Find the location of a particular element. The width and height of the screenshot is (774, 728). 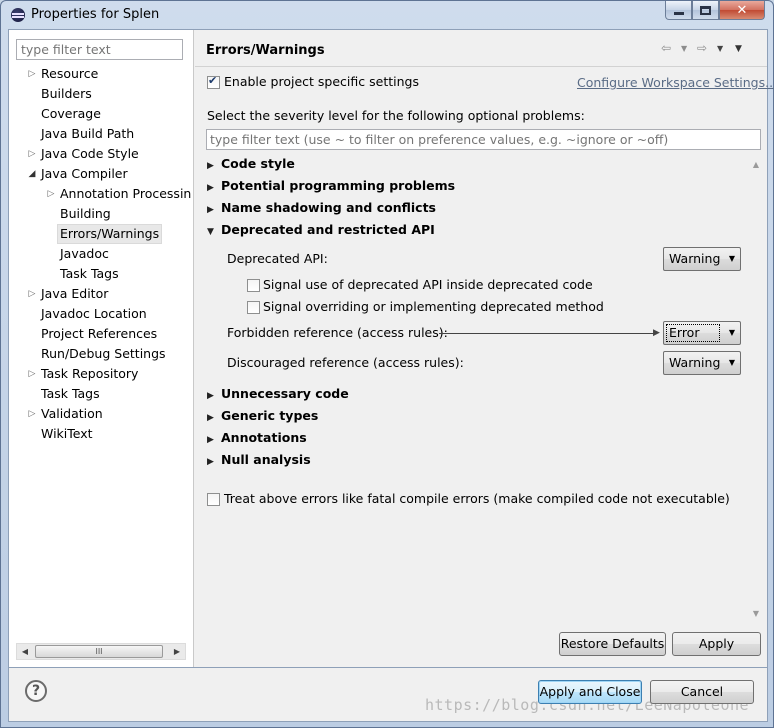

tree-item-validation: ▷ Validation is located at coordinates (101, 414).